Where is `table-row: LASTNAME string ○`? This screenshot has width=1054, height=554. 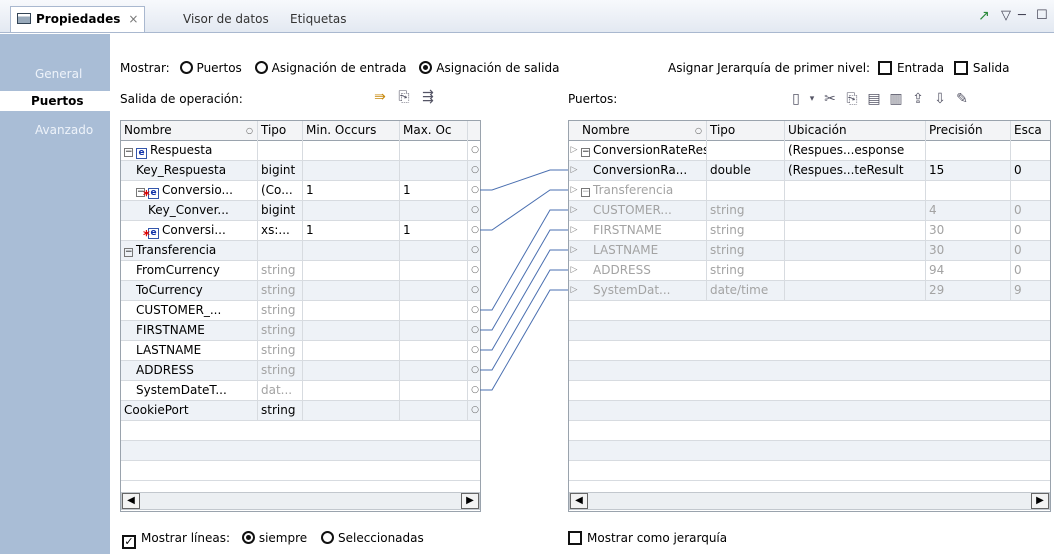 table-row: LASTNAME string ○ is located at coordinates (300, 351).